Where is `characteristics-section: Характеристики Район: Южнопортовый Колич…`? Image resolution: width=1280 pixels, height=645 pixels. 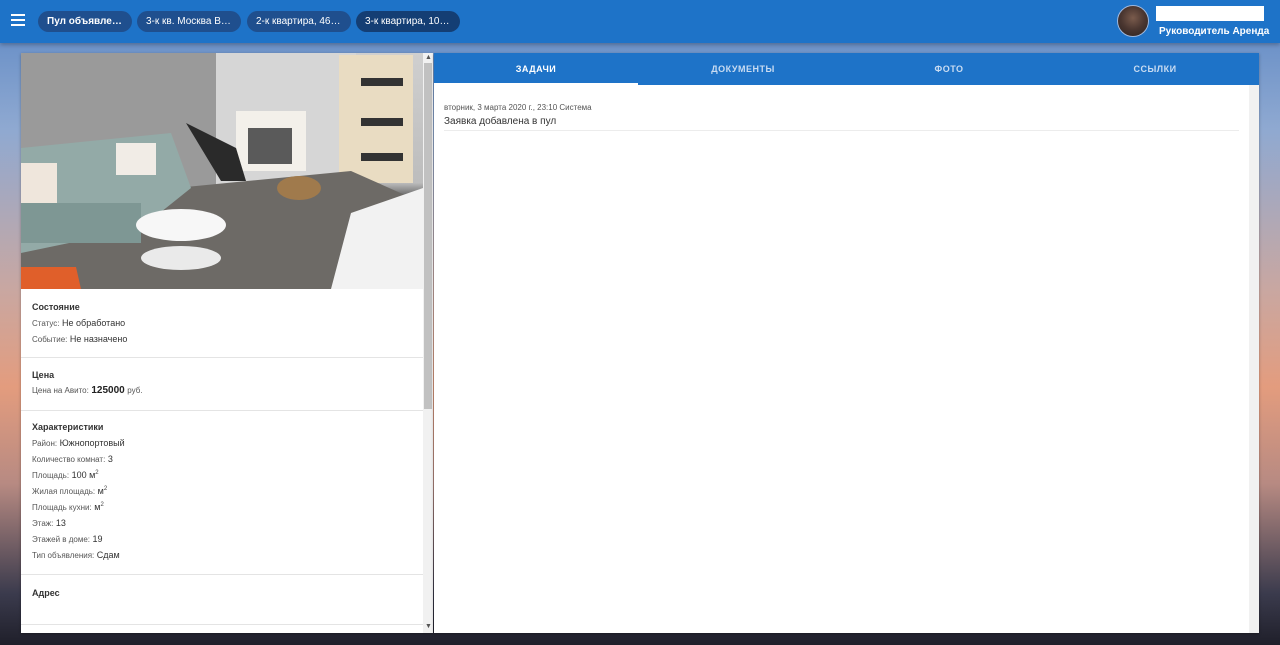
characteristics-section: Характеристики Район: Южнопортовый Колич… is located at coordinates (222, 493).